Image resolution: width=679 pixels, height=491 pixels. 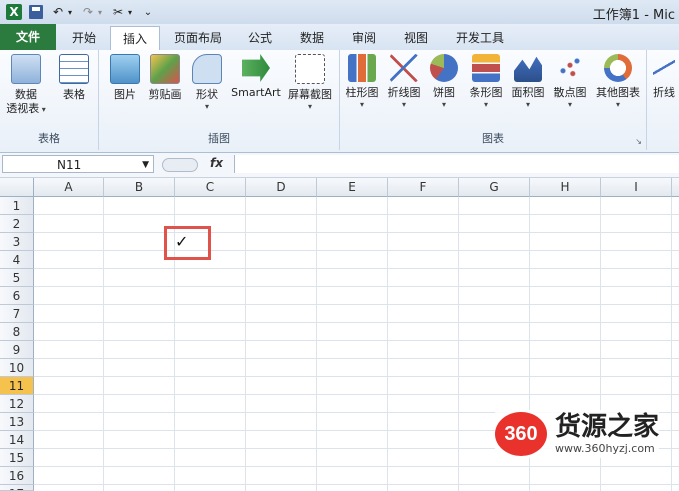 What do you see at coordinates (310, 69) in the screenshot?
I see `screenshot-icon` at bounding box center [310, 69].